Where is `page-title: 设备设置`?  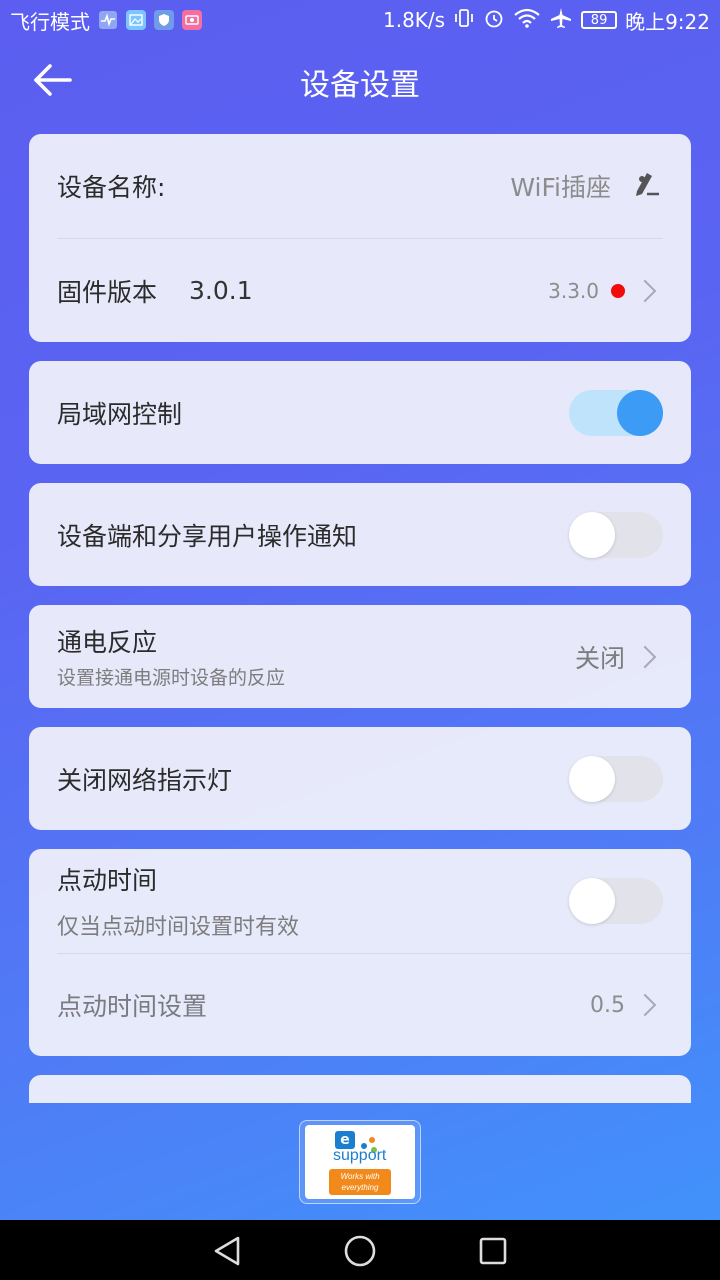
page-title: 设备设置 is located at coordinates (360, 85).